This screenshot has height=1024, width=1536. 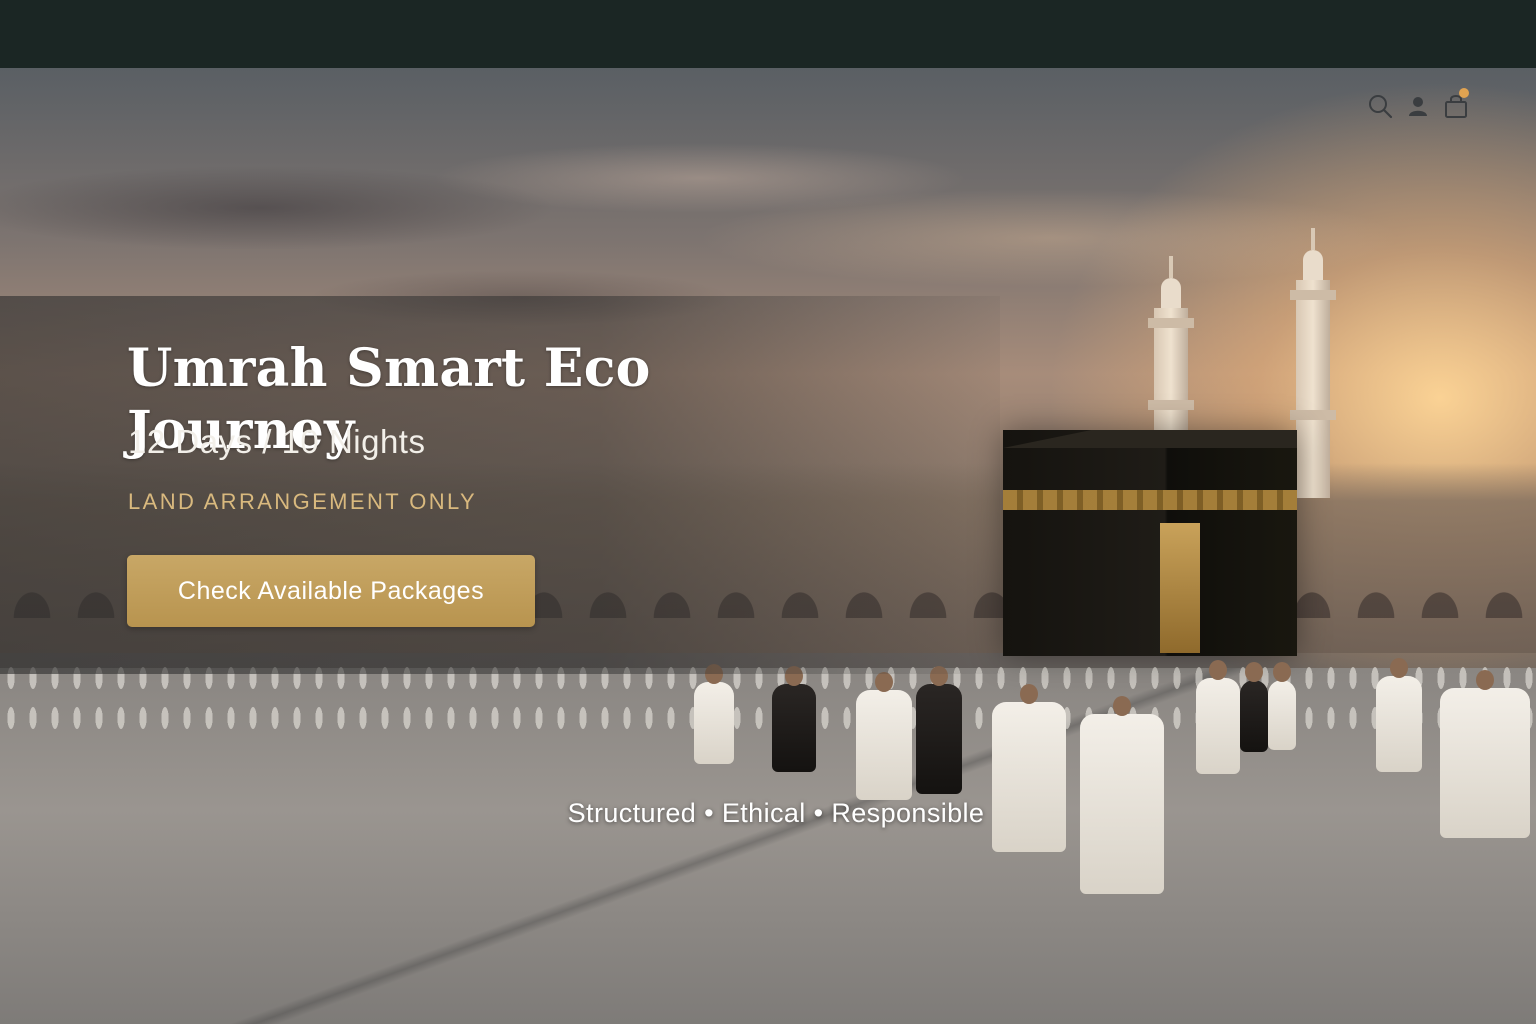 I want to click on minaret-right, so click(x=1313, y=363).